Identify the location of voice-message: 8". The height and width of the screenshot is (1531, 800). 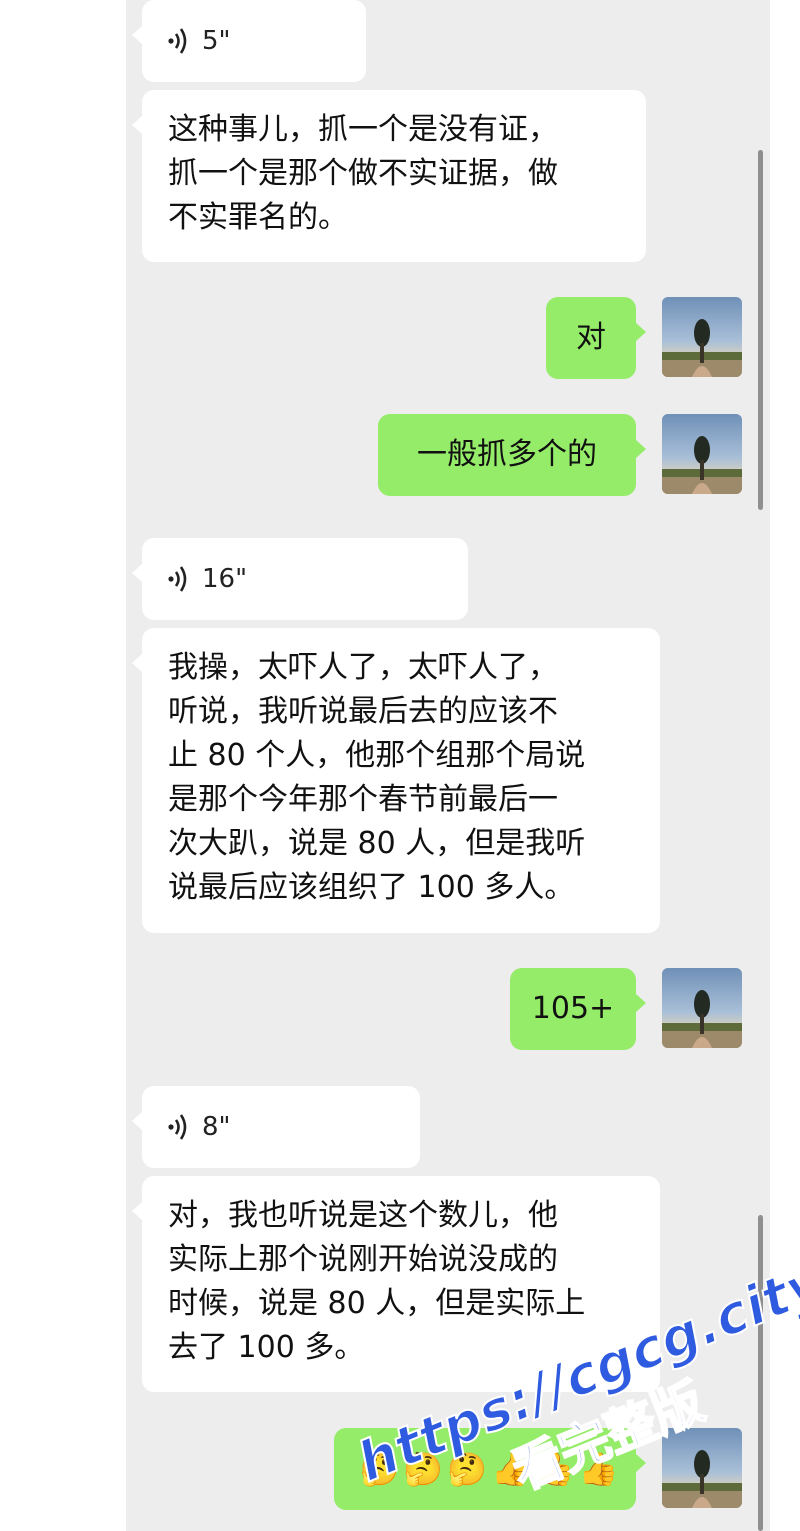
(276, 1127).